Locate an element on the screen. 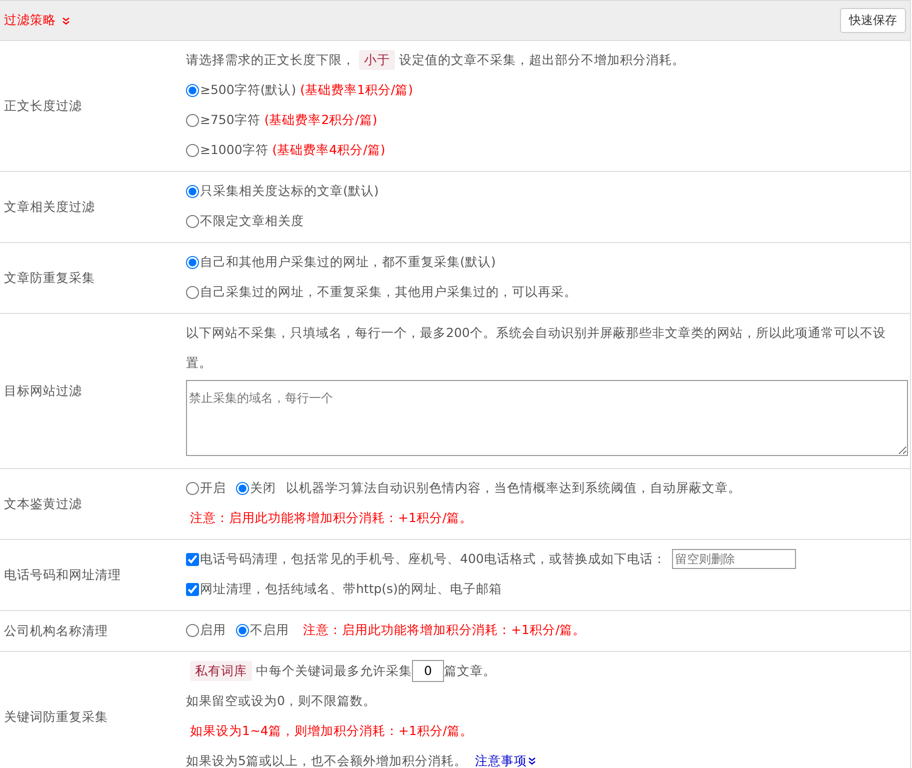 Image resolution: width=912 pixels, height=768 pixels. setting-label: 目标网站过滤 is located at coordinates (43, 391).